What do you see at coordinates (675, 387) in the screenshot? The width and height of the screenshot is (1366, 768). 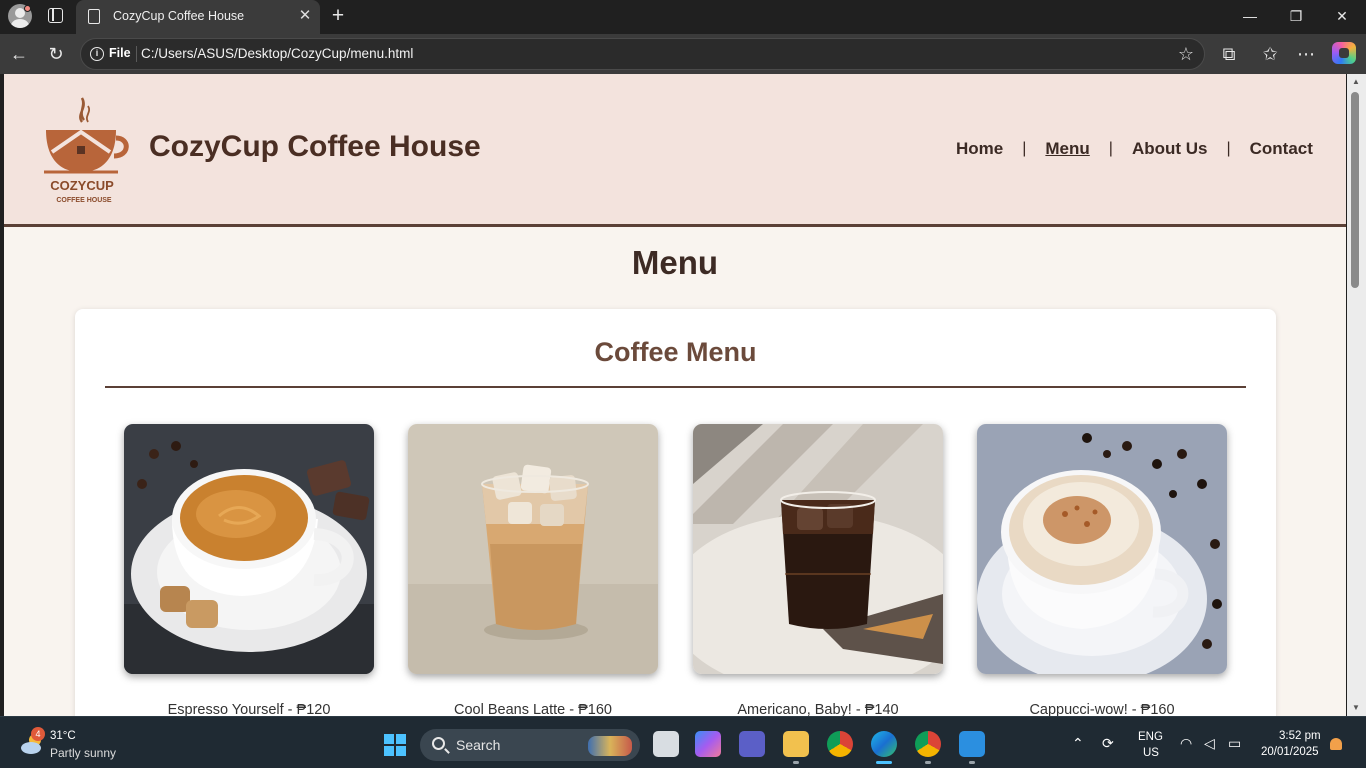 I see `section-divider` at bounding box center [675, 387].